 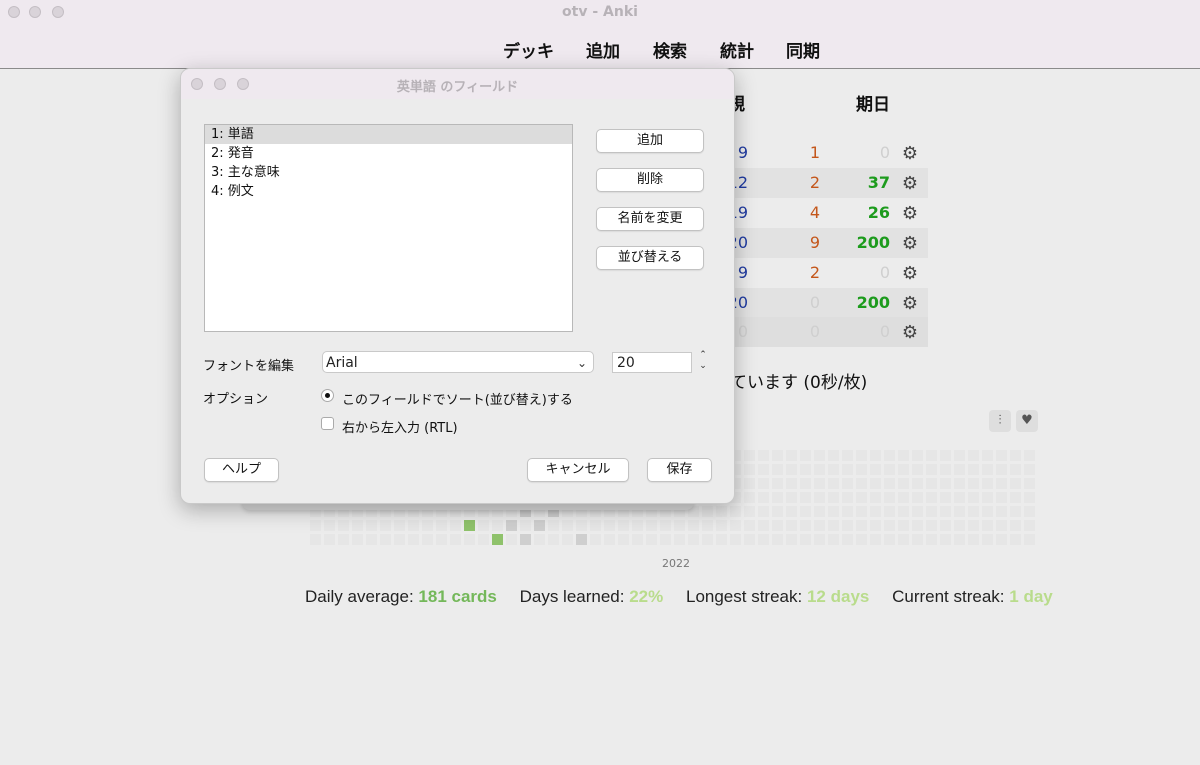 What do you see at coordinates (603, 49) in the screenshot?
I see `toolbar-add: 追加` at bounding box center [603, 49].